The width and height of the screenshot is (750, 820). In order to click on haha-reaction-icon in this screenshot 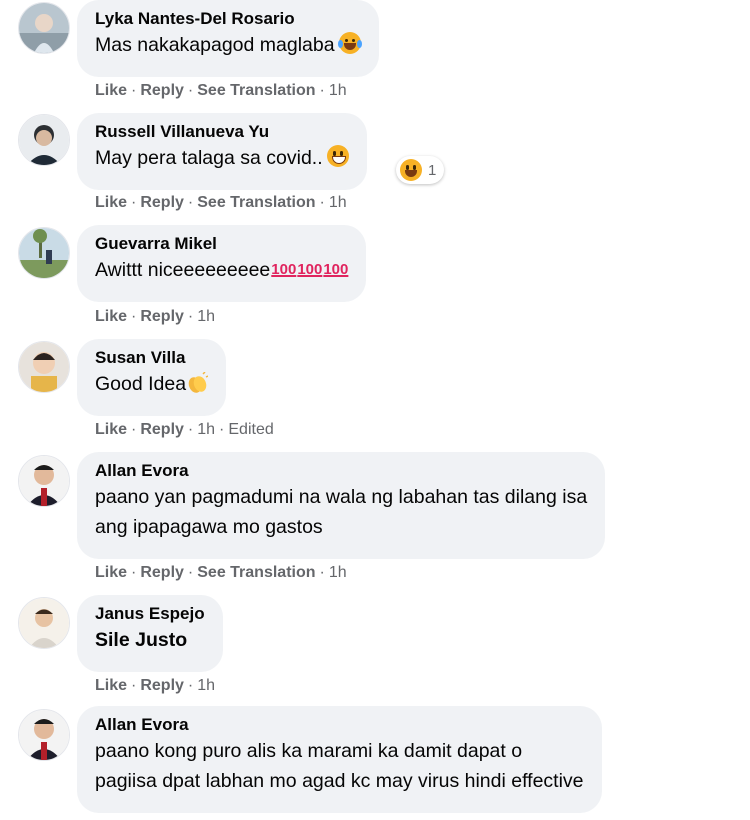, I will do `click(411, 170)`.